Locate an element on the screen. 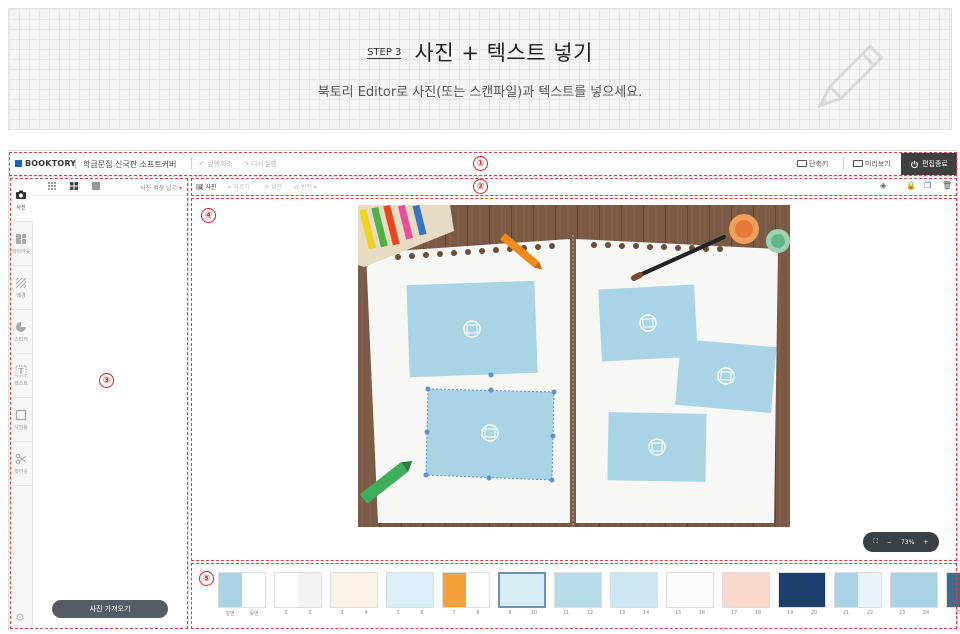 This screenshot has width=960, height=634. photo-tool-button: 🖼 사진 is located at coordinates (206, 186).